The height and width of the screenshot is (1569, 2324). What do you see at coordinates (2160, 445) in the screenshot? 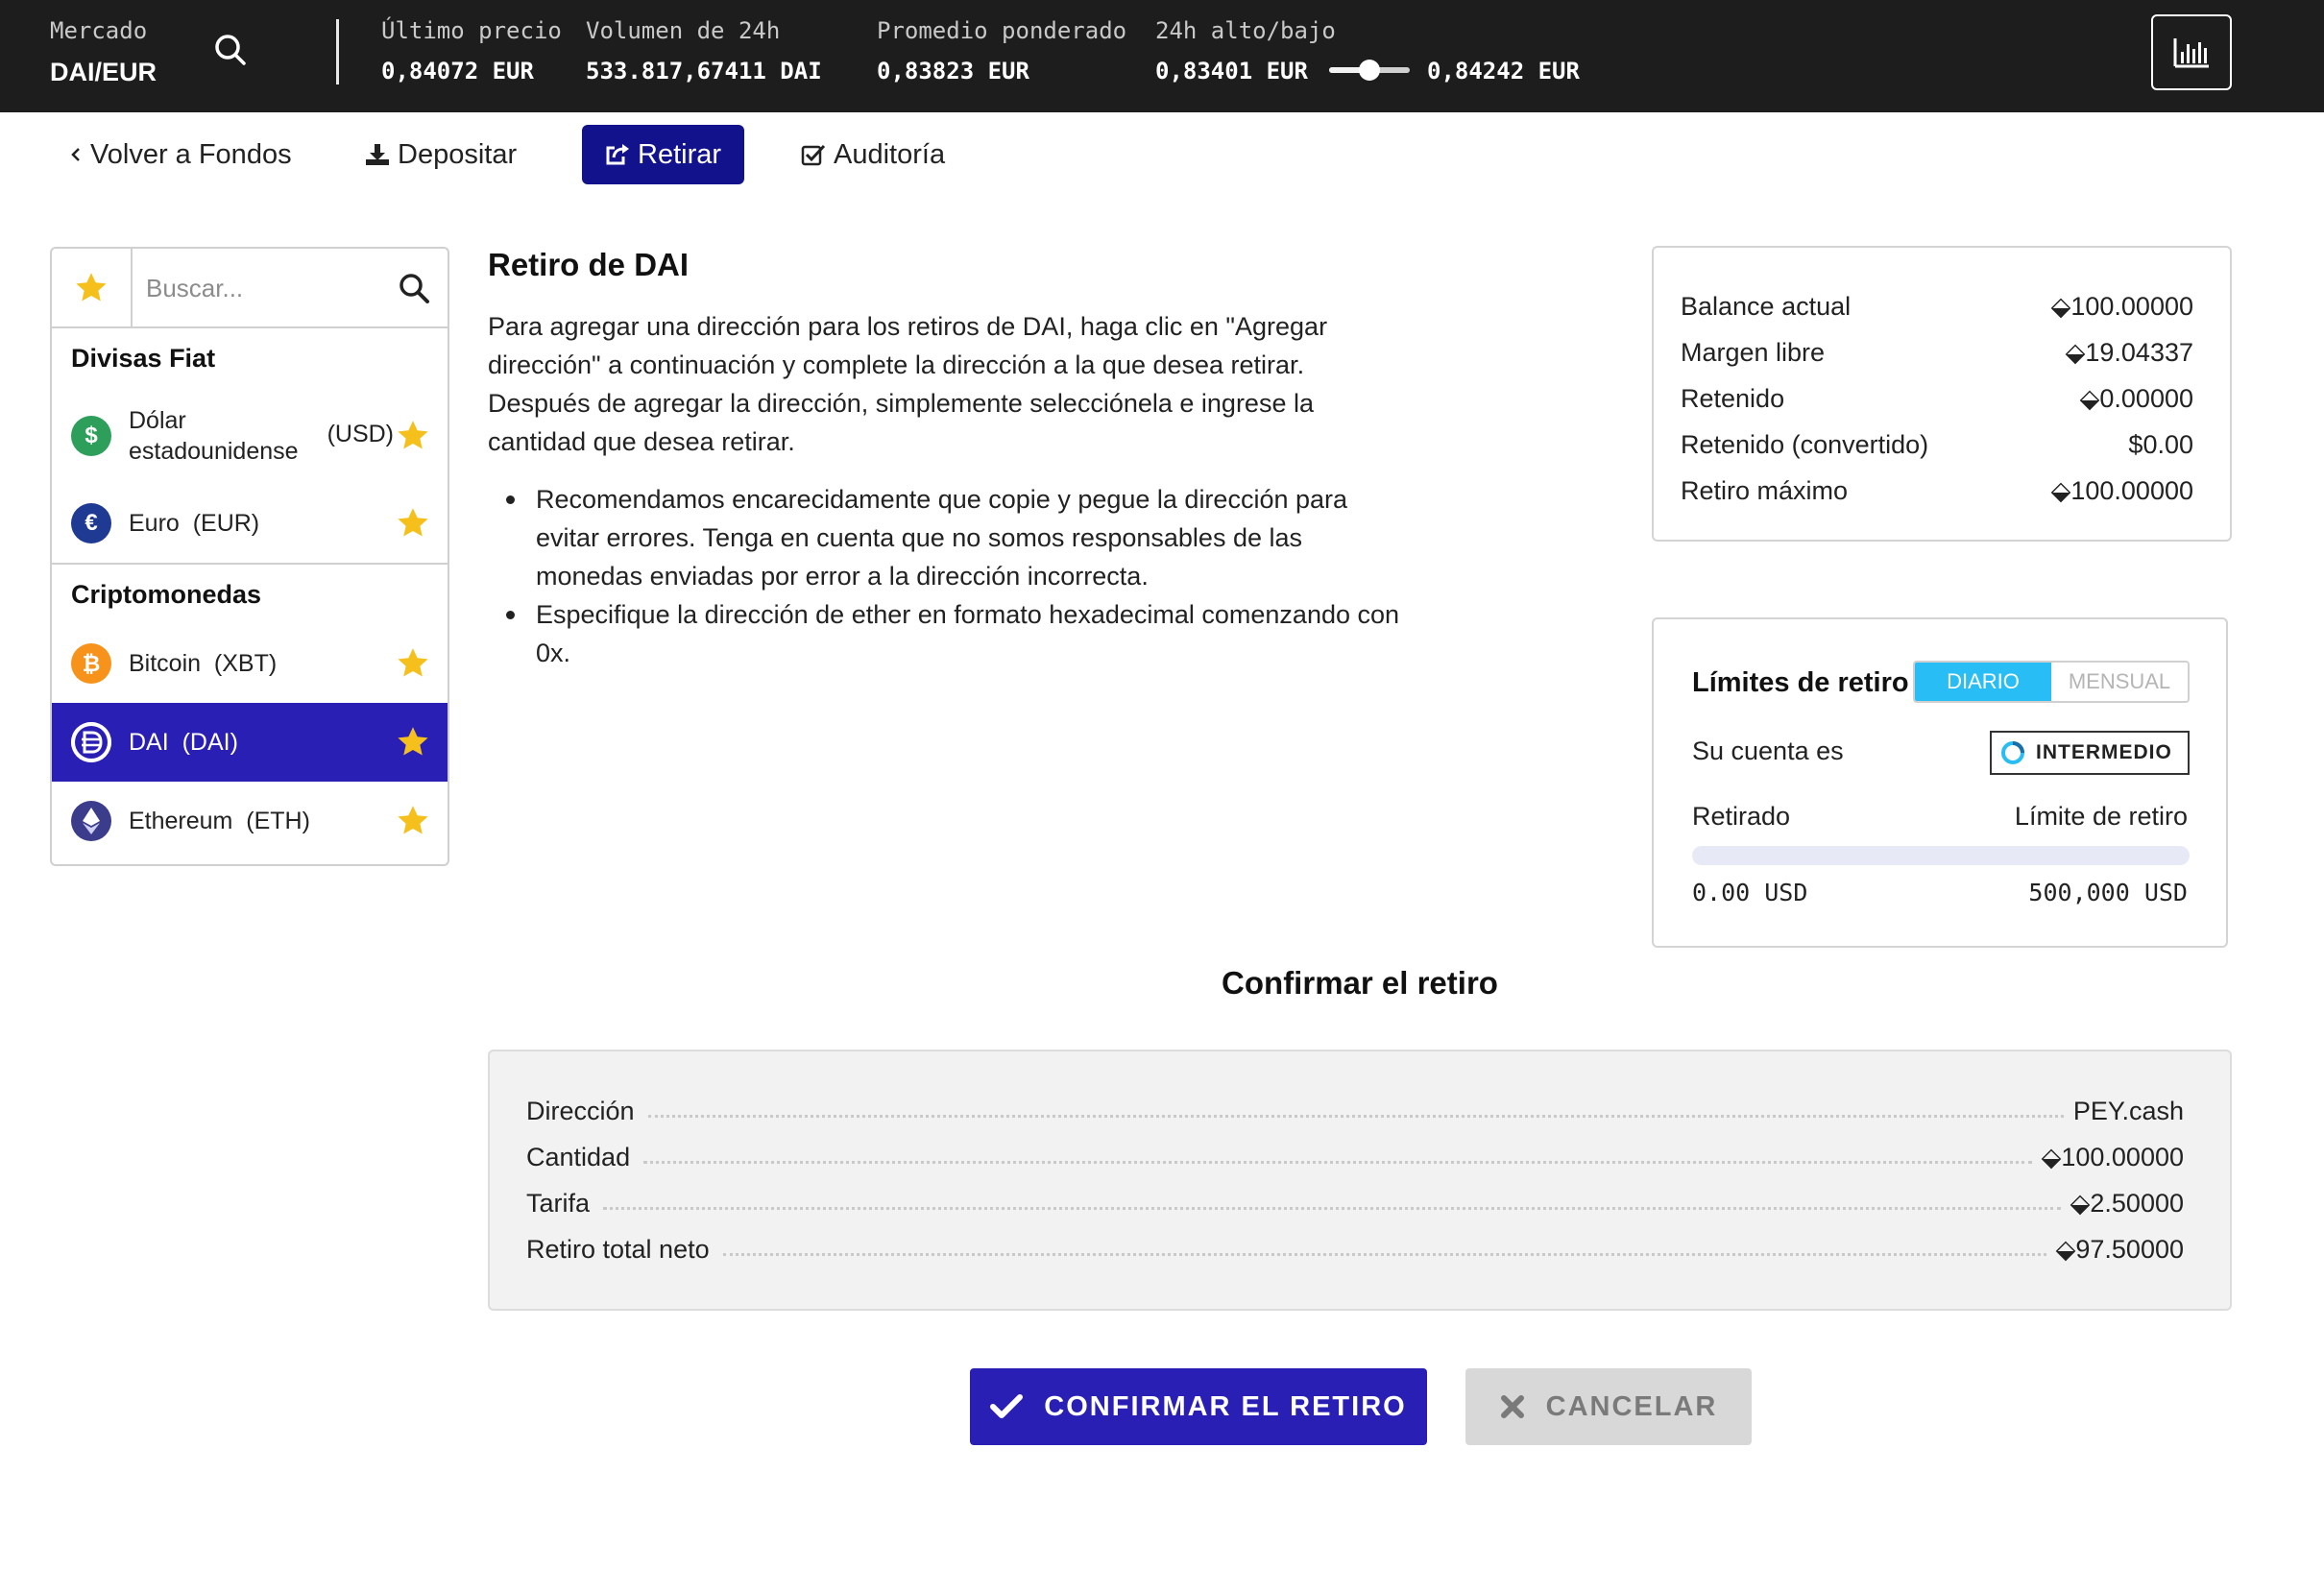
I see `balance-value: $0.00` at bounding box center [2160, 445].